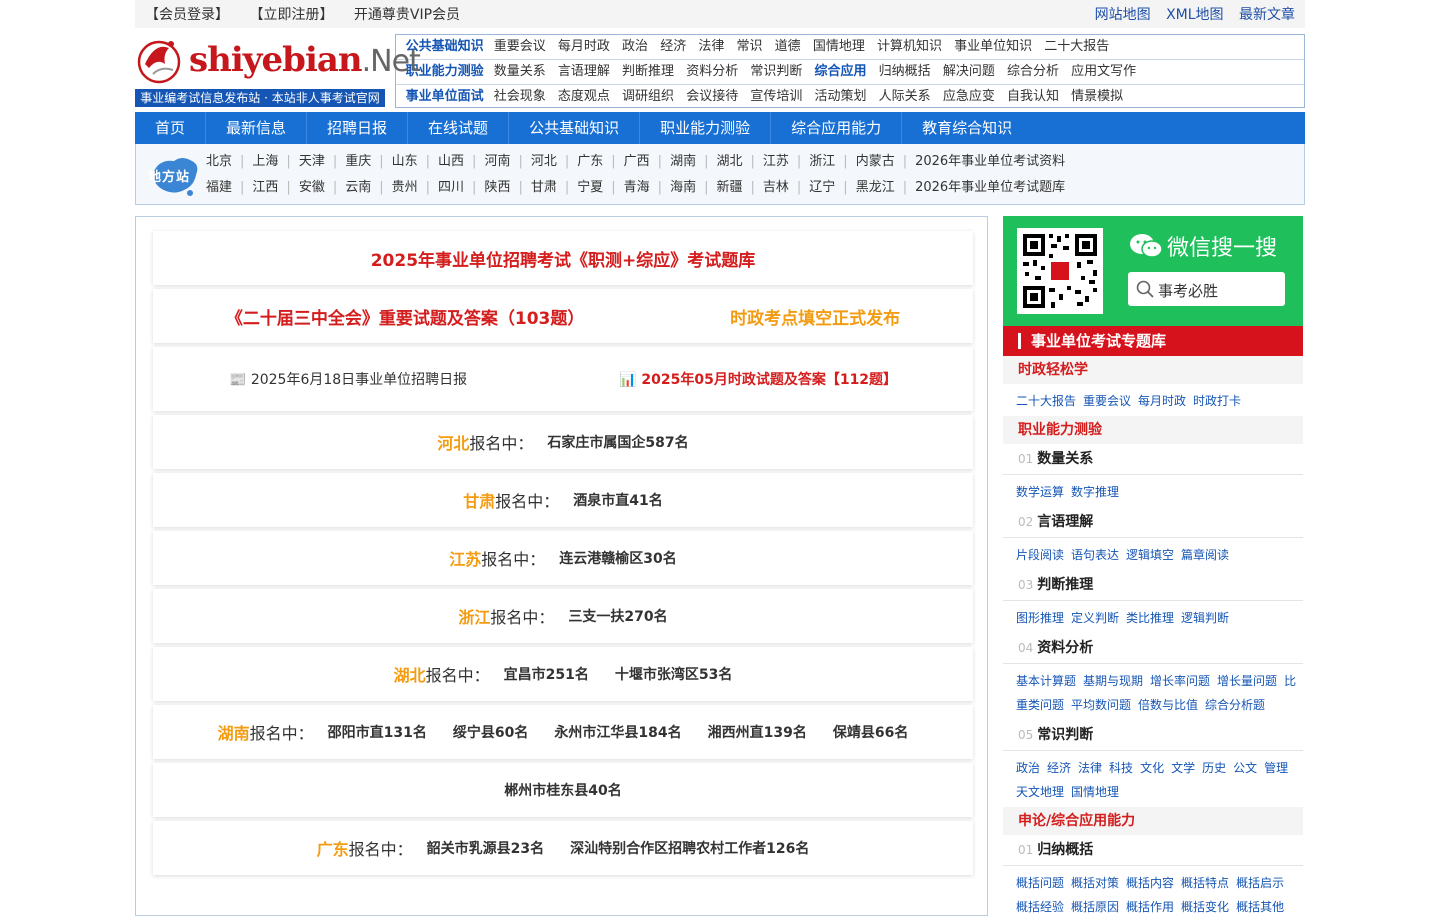 The width and height of the screenshot is (1440, 922). What do you see at coordinates (563, 258) in the screenshot?
I see `banner-exam-bank: 2025年事业单位招聘考试《职测+综应》考试题库` at bounding box center [563, 258].